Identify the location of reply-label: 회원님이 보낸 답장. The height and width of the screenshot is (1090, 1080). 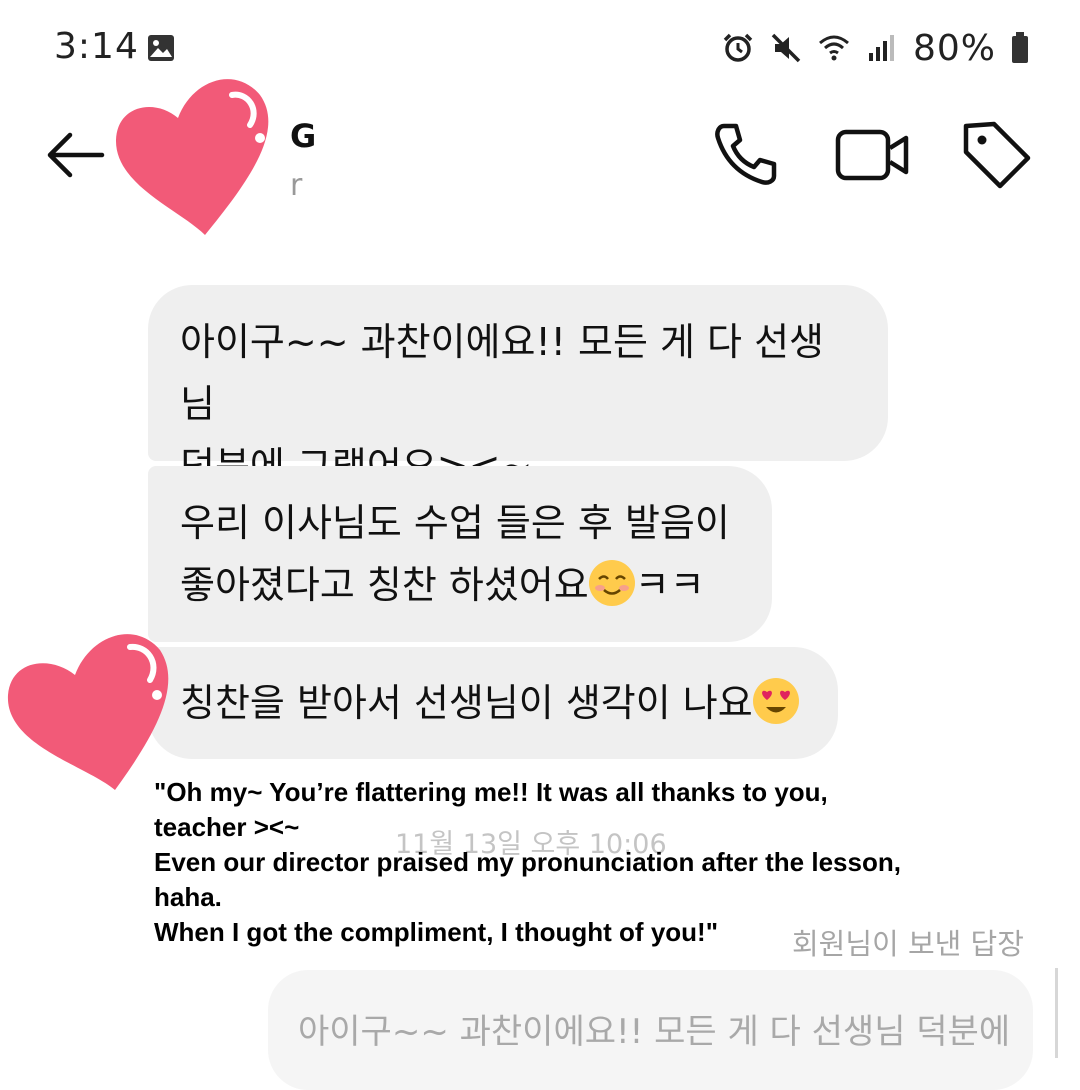
(908, 944).